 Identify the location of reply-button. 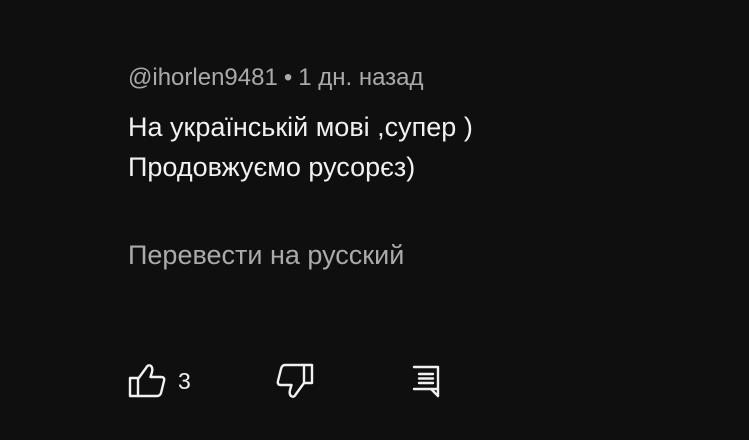
(426, 381).